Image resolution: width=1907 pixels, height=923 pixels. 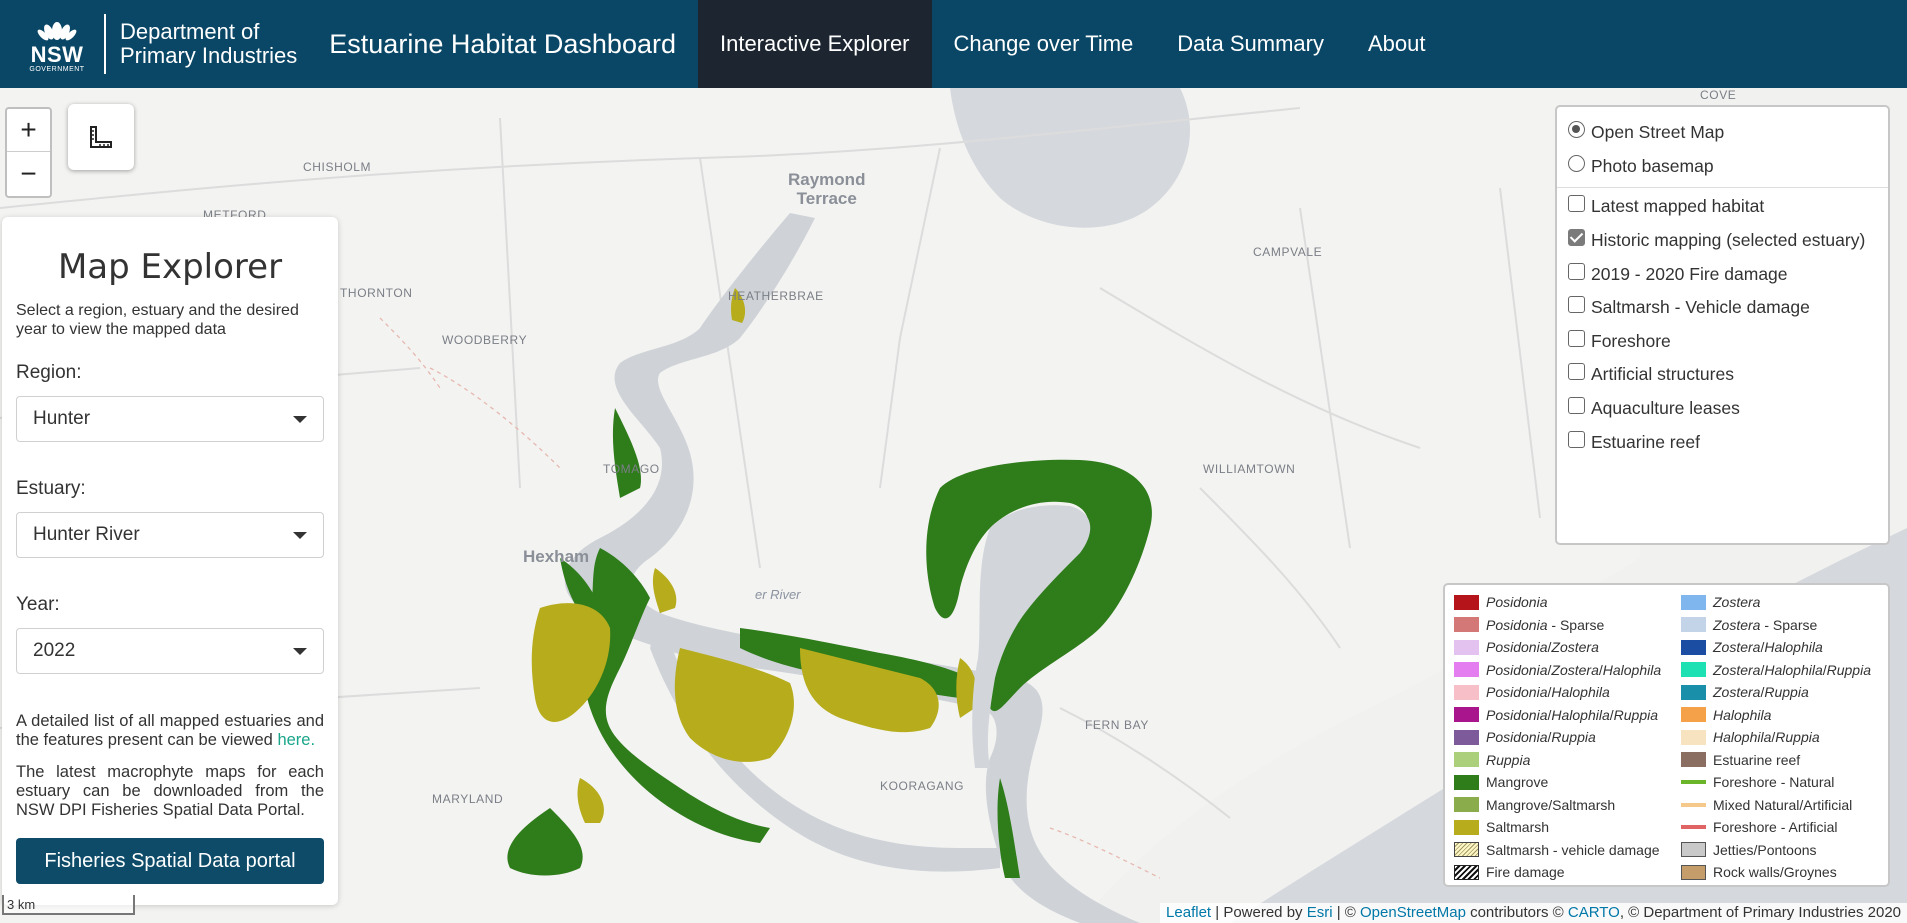 What do you see at coordinates (1594, 912) in the screenshot?
I see `carto-link: CARTO` at bounding box center [1594, 912].